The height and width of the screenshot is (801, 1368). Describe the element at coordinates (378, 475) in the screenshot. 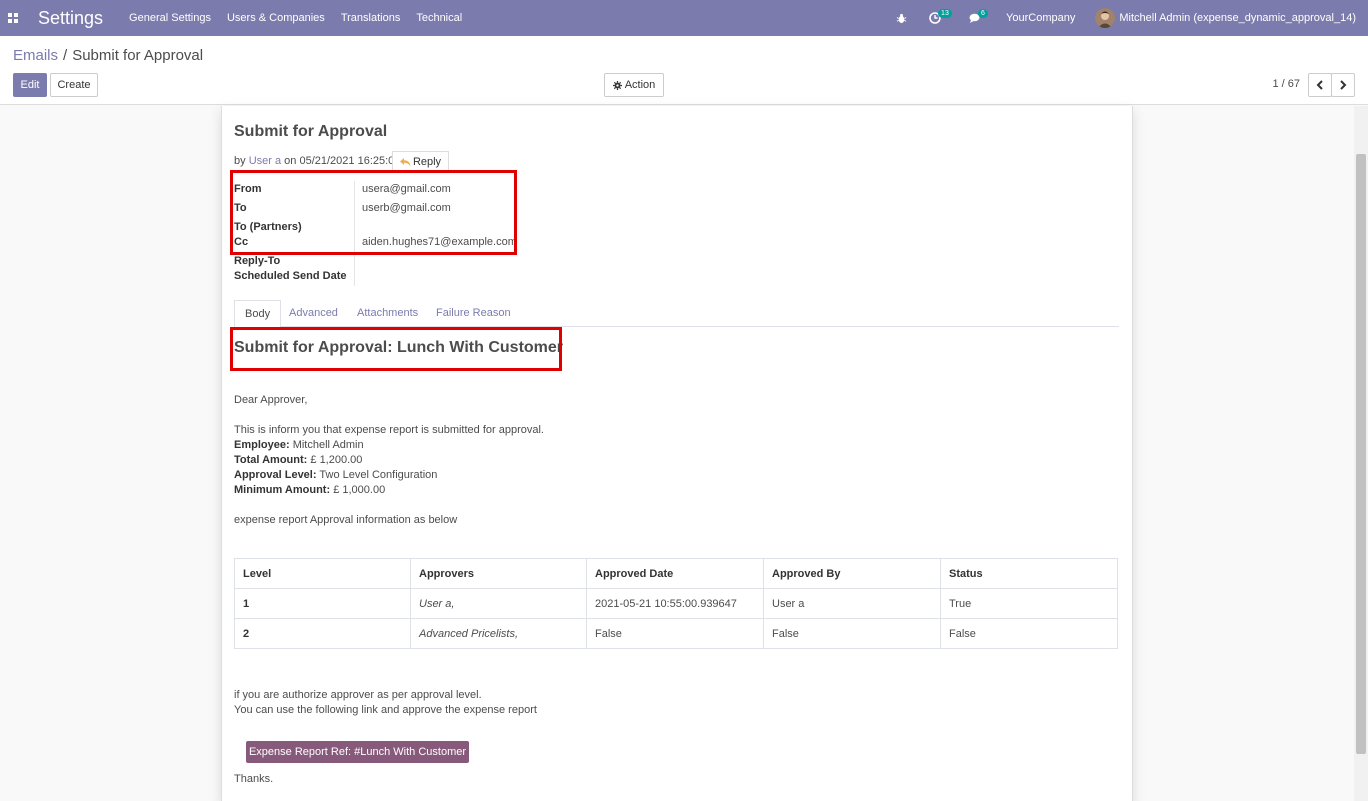

I see `approval-level-value: Two Level Configuration` at that location.